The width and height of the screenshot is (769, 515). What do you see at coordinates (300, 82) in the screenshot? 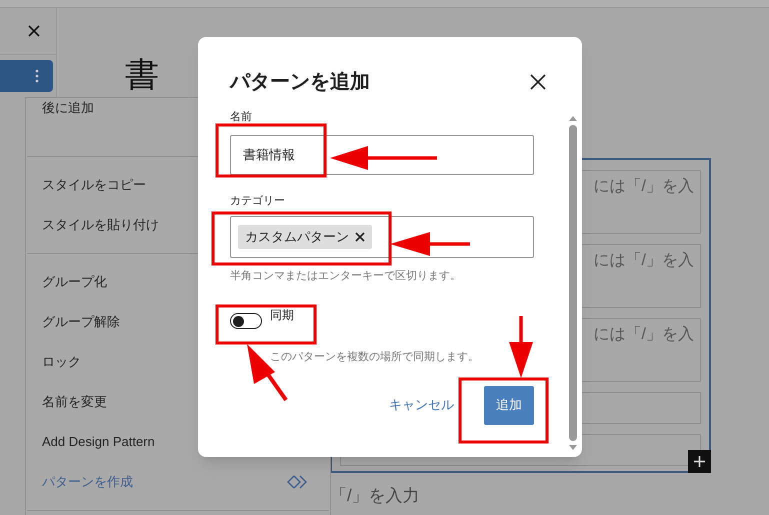
I see `dialog-title: パターンを追加` at bounding box center [300, 82].